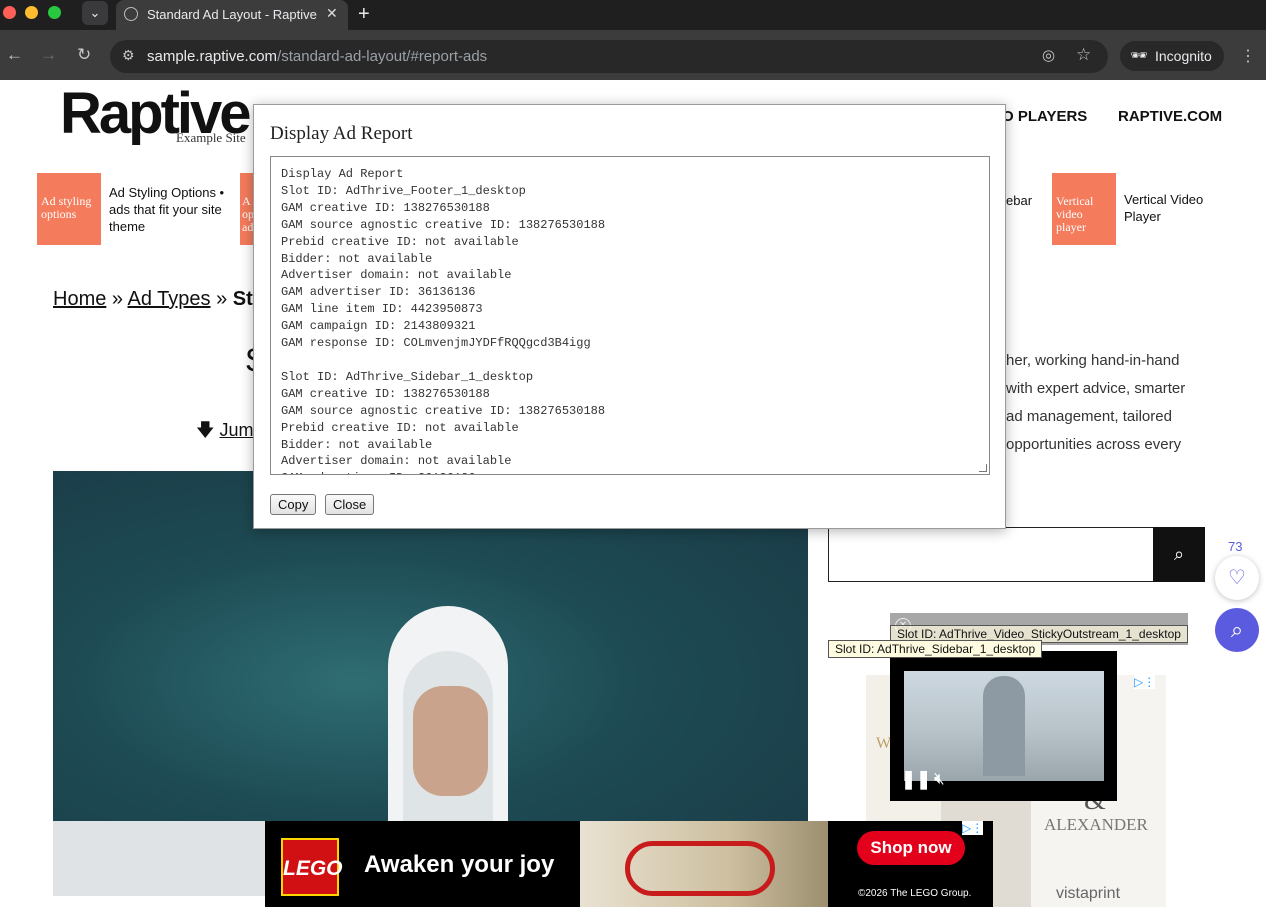 The image size is (1266, 907). Describe the element at coordinates (31, 12) in the screenshot. I see `minimize-window-button` at that location.